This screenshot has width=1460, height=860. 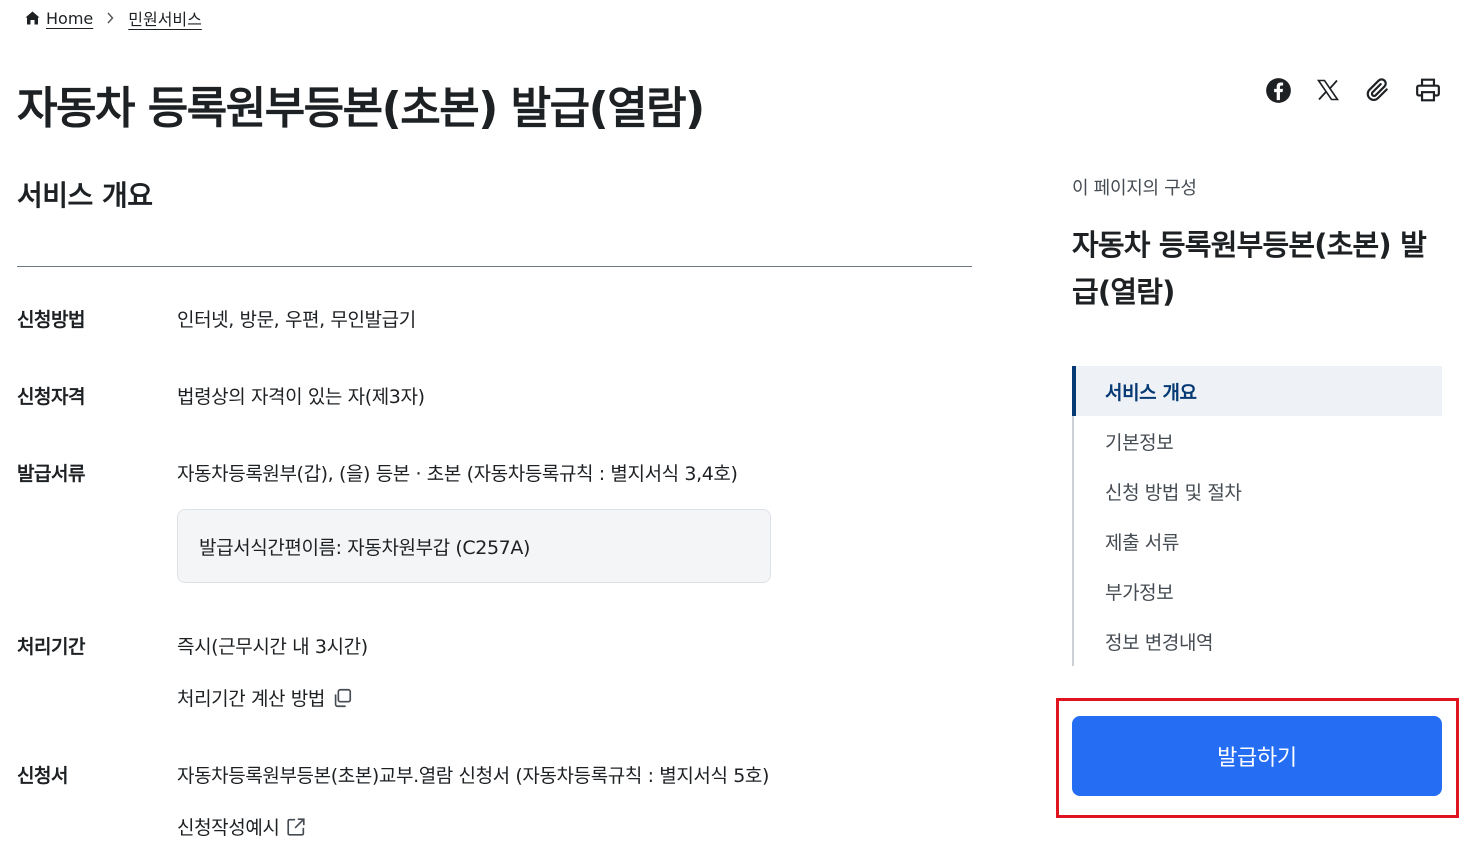 I want to click on processing-time-link: 처리기간 계산 방법, so click(x=265, y=697).